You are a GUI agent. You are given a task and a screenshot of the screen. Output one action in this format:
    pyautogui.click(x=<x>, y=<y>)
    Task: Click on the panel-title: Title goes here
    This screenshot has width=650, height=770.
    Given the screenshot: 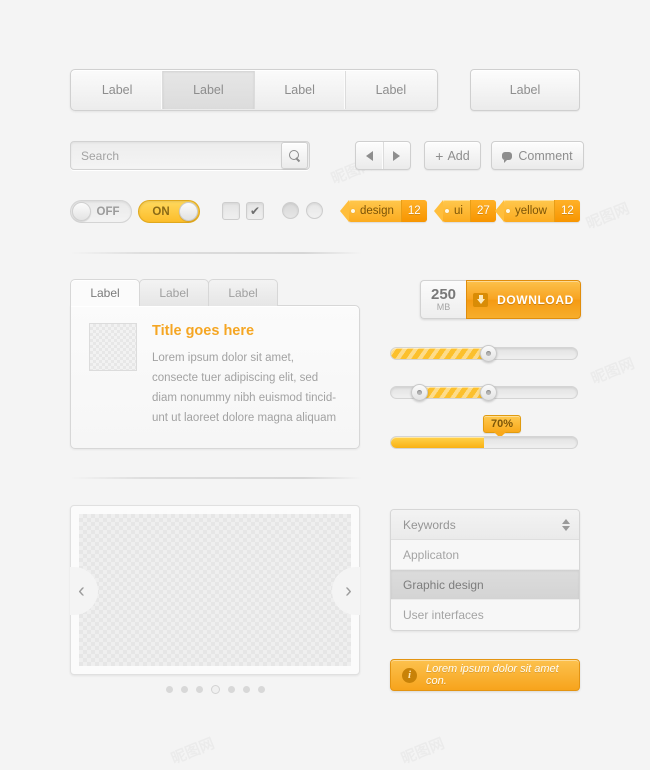 What is the action you would take?
    pyautogui.click(x=203, y=331)
    